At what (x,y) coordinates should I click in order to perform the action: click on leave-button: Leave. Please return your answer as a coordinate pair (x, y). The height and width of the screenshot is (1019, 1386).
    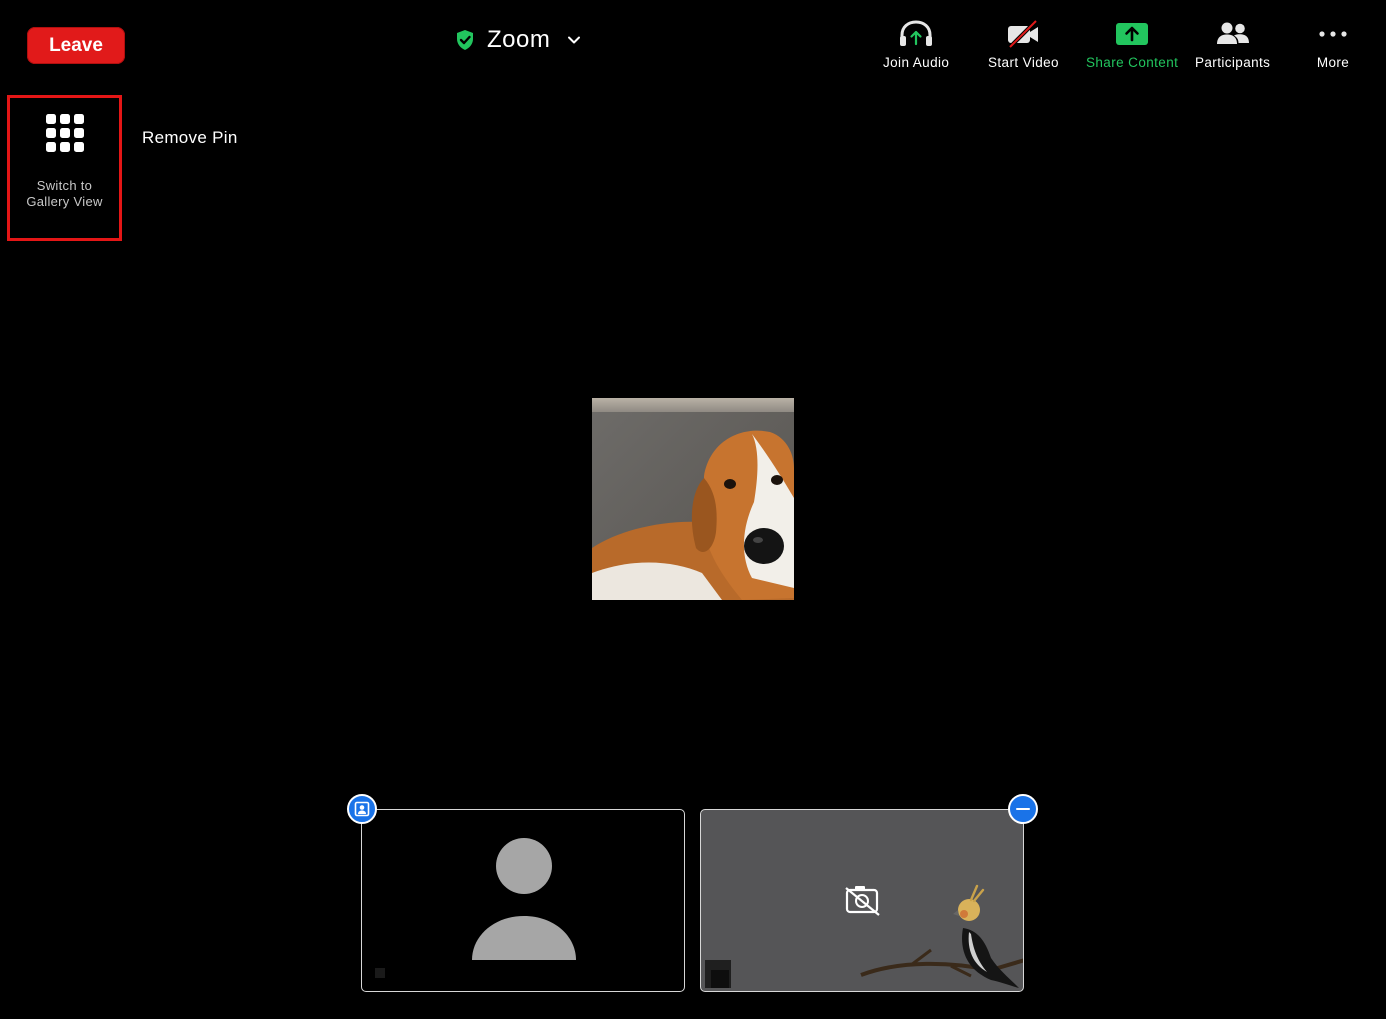
    Looking at the image, I should click on (76, 45).